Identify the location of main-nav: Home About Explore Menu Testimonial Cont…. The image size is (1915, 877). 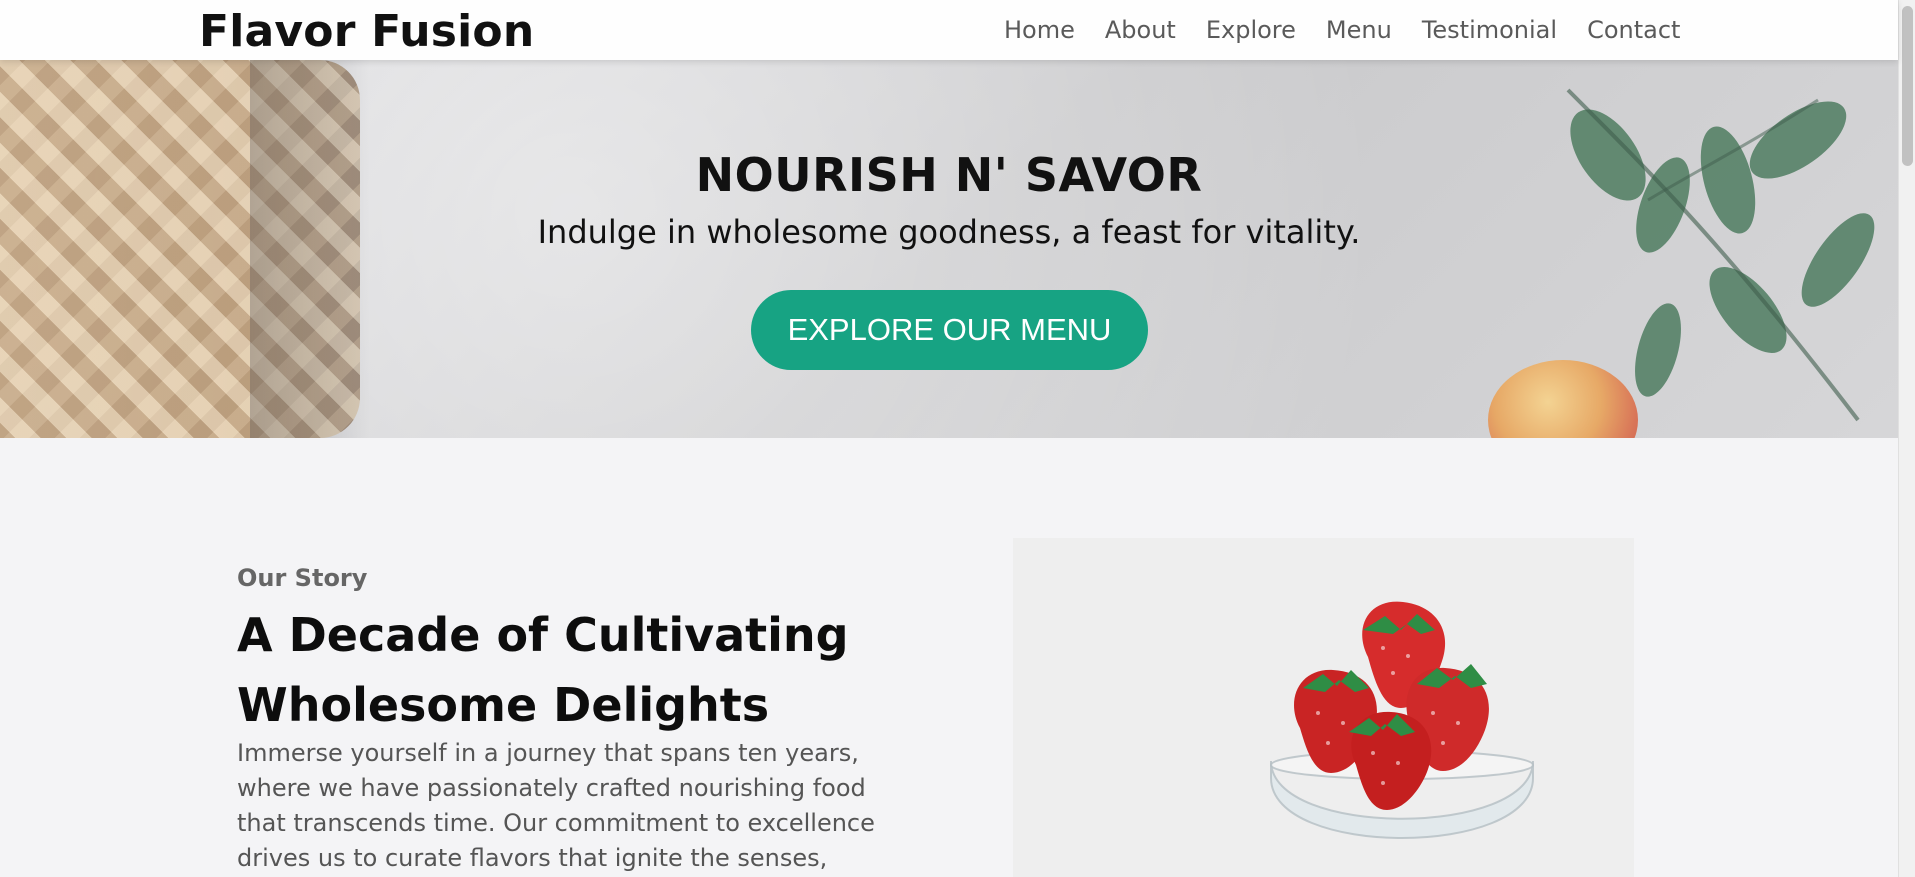
(1342, 30).